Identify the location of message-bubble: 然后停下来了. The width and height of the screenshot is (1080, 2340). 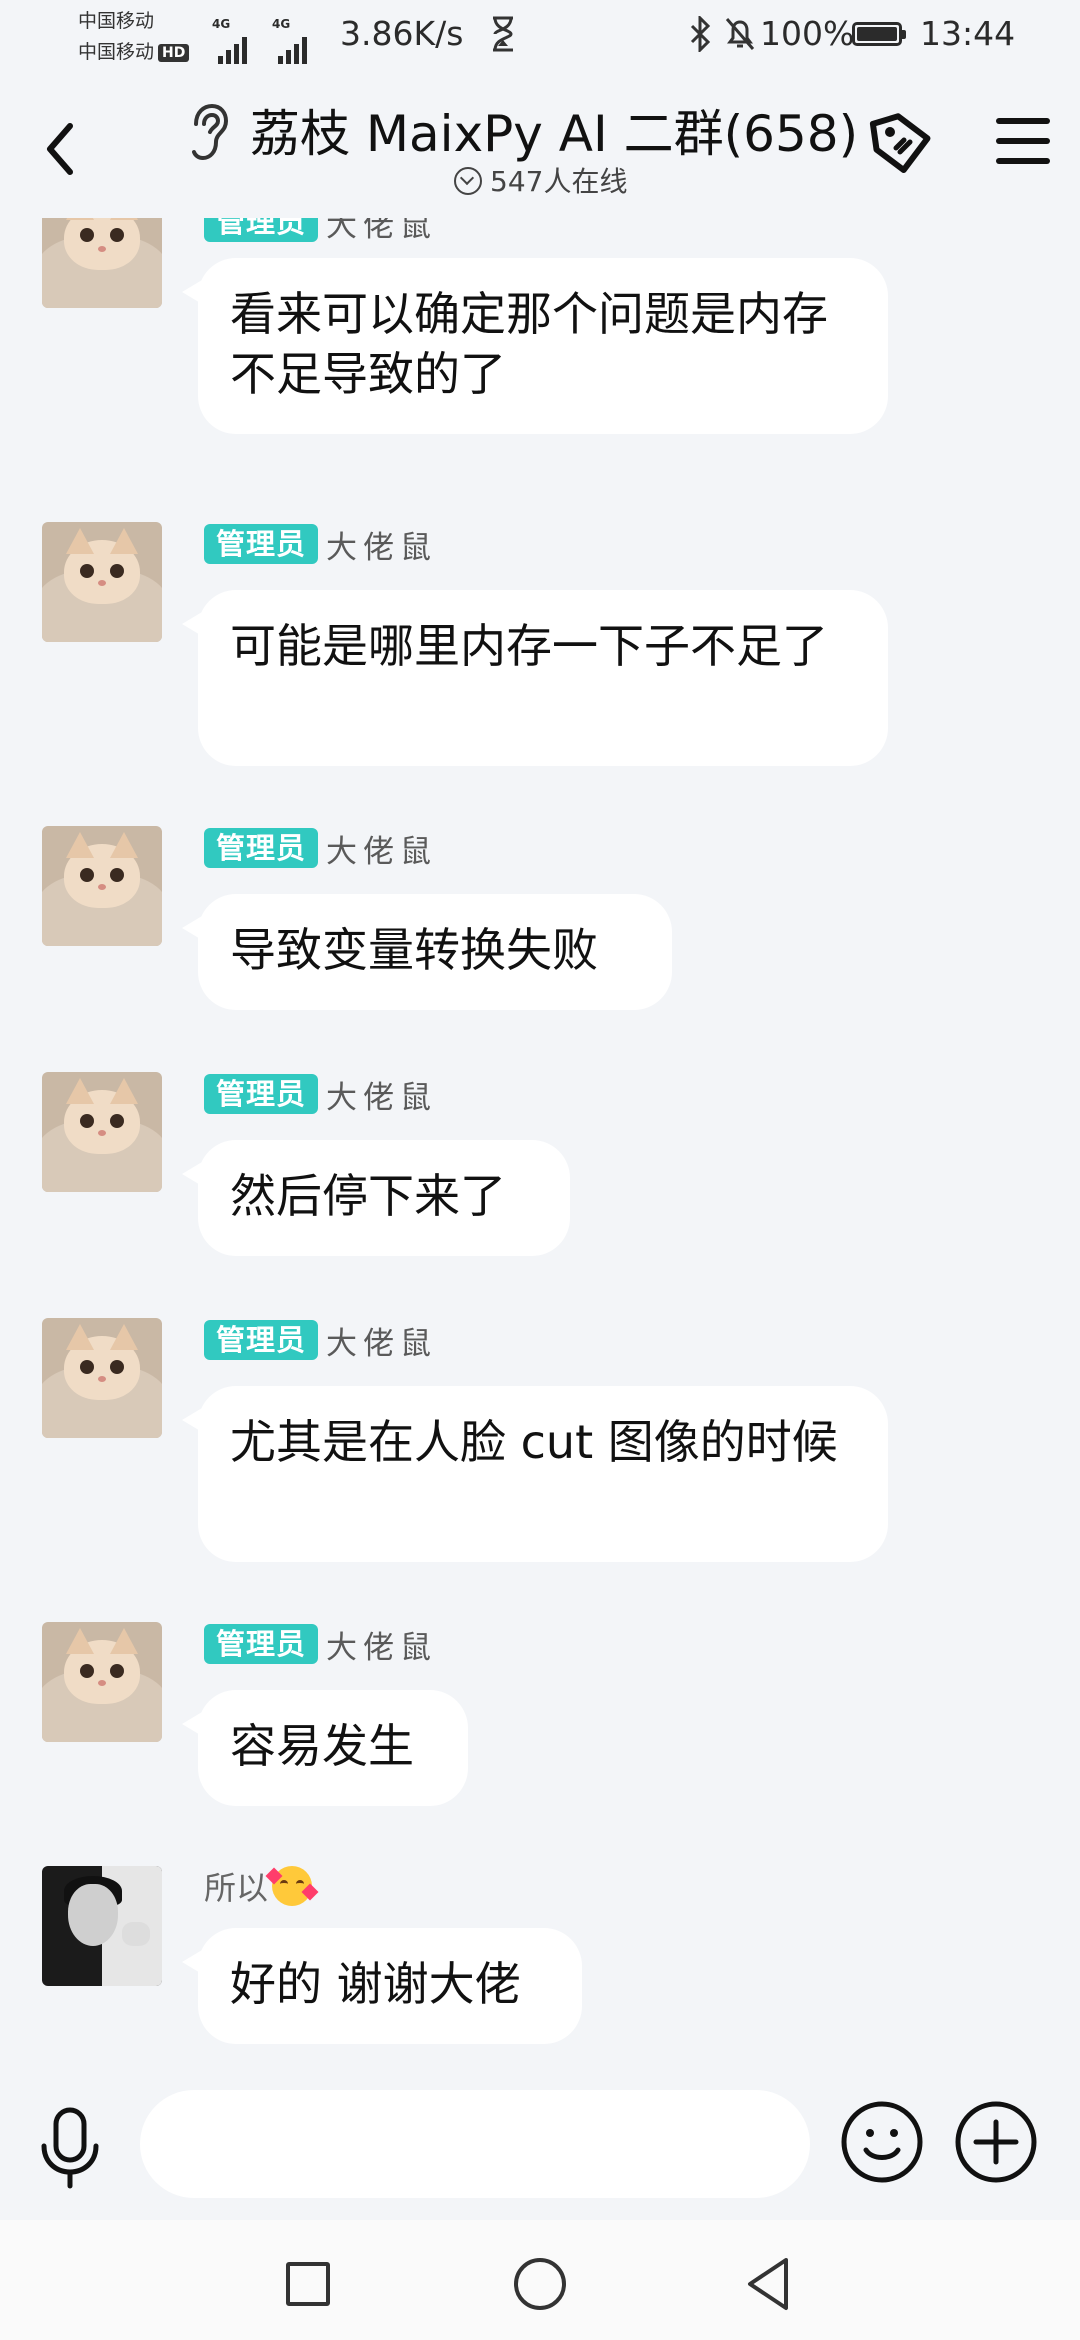
(376, 1198).